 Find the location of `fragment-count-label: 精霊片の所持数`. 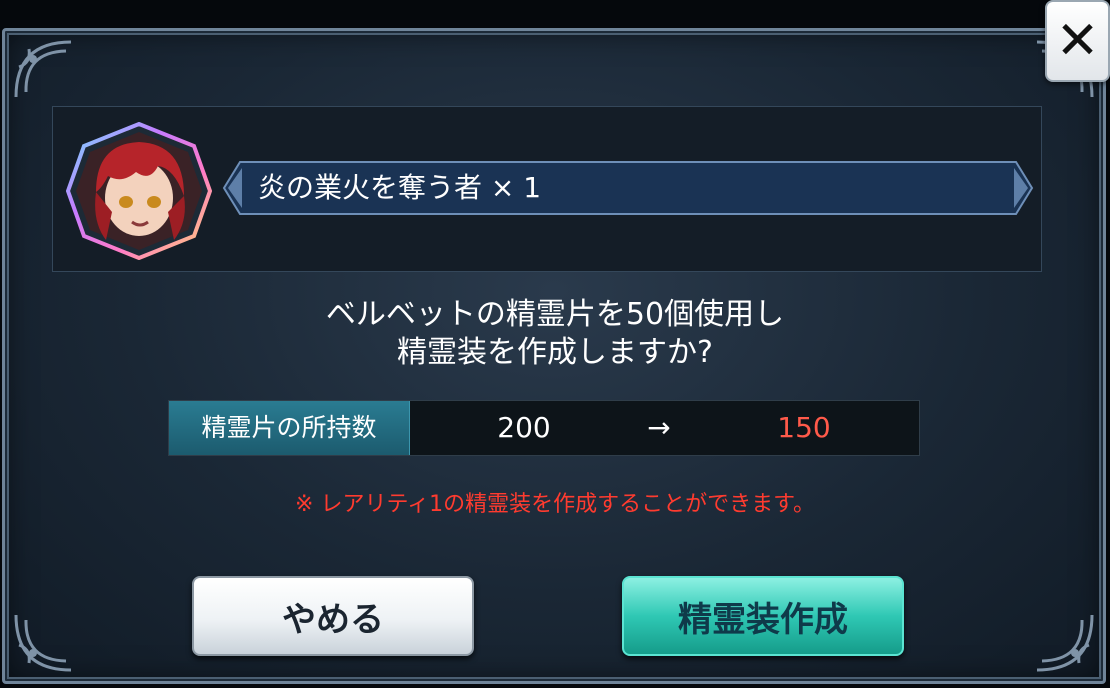

fragment-count-label: 精霊片の所持数 is located at coordinates (289, 428).